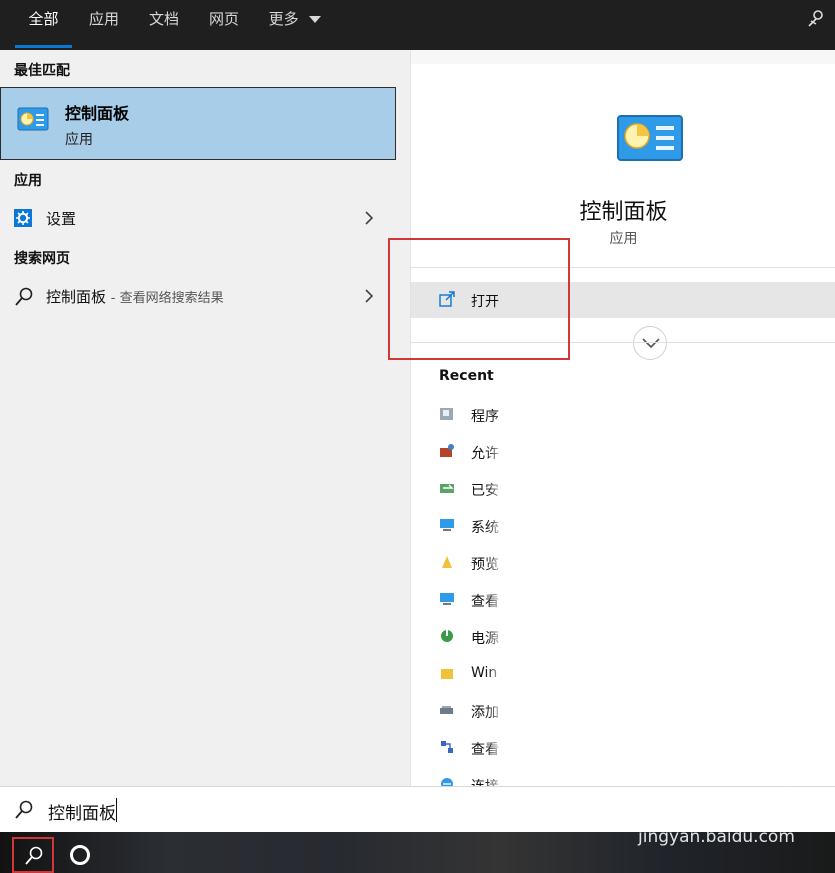  What do you see at coordinates (43, 19) in the screenshot?
I see `tab-all-label: 全部` at bounding box center [43, 19].